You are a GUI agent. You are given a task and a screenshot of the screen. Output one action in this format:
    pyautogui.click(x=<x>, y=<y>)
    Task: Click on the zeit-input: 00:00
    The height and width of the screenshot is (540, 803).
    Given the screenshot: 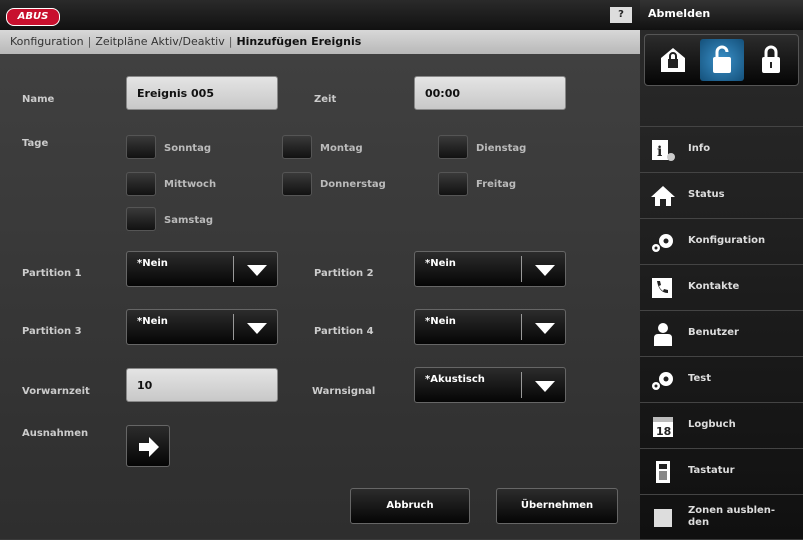 What is the action you would take?
    pyautogui.click(x=490, y=93)
    